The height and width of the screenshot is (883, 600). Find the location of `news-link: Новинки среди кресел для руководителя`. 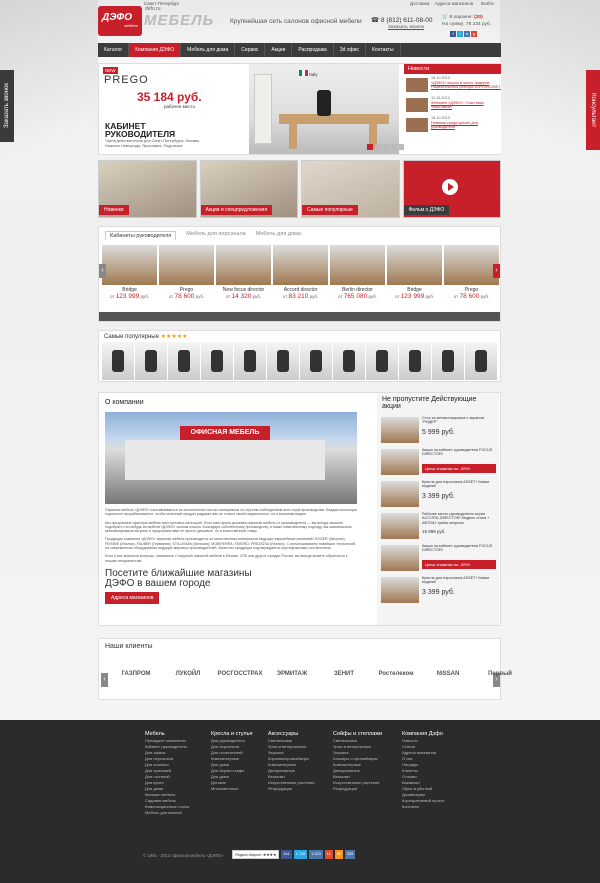

news-link: Новинки среди кресел для руководителя is located at coordinates (466, 125).